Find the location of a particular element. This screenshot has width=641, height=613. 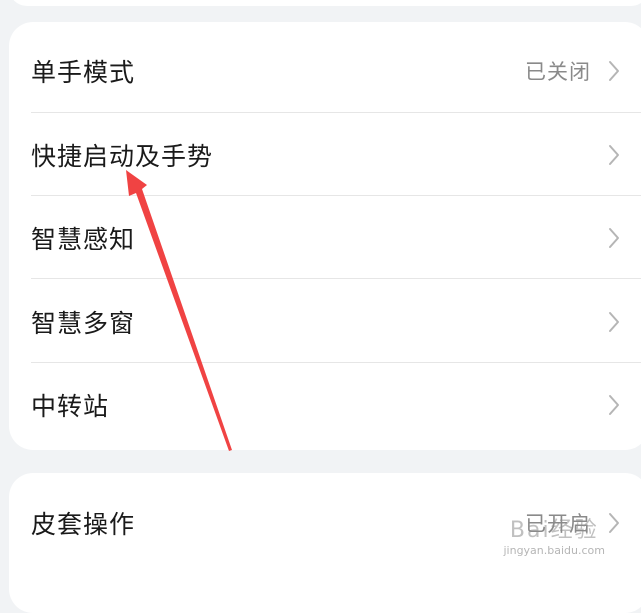

setting-row-smart-sensing: 智慧感知 is located at coordinates (325, 237).